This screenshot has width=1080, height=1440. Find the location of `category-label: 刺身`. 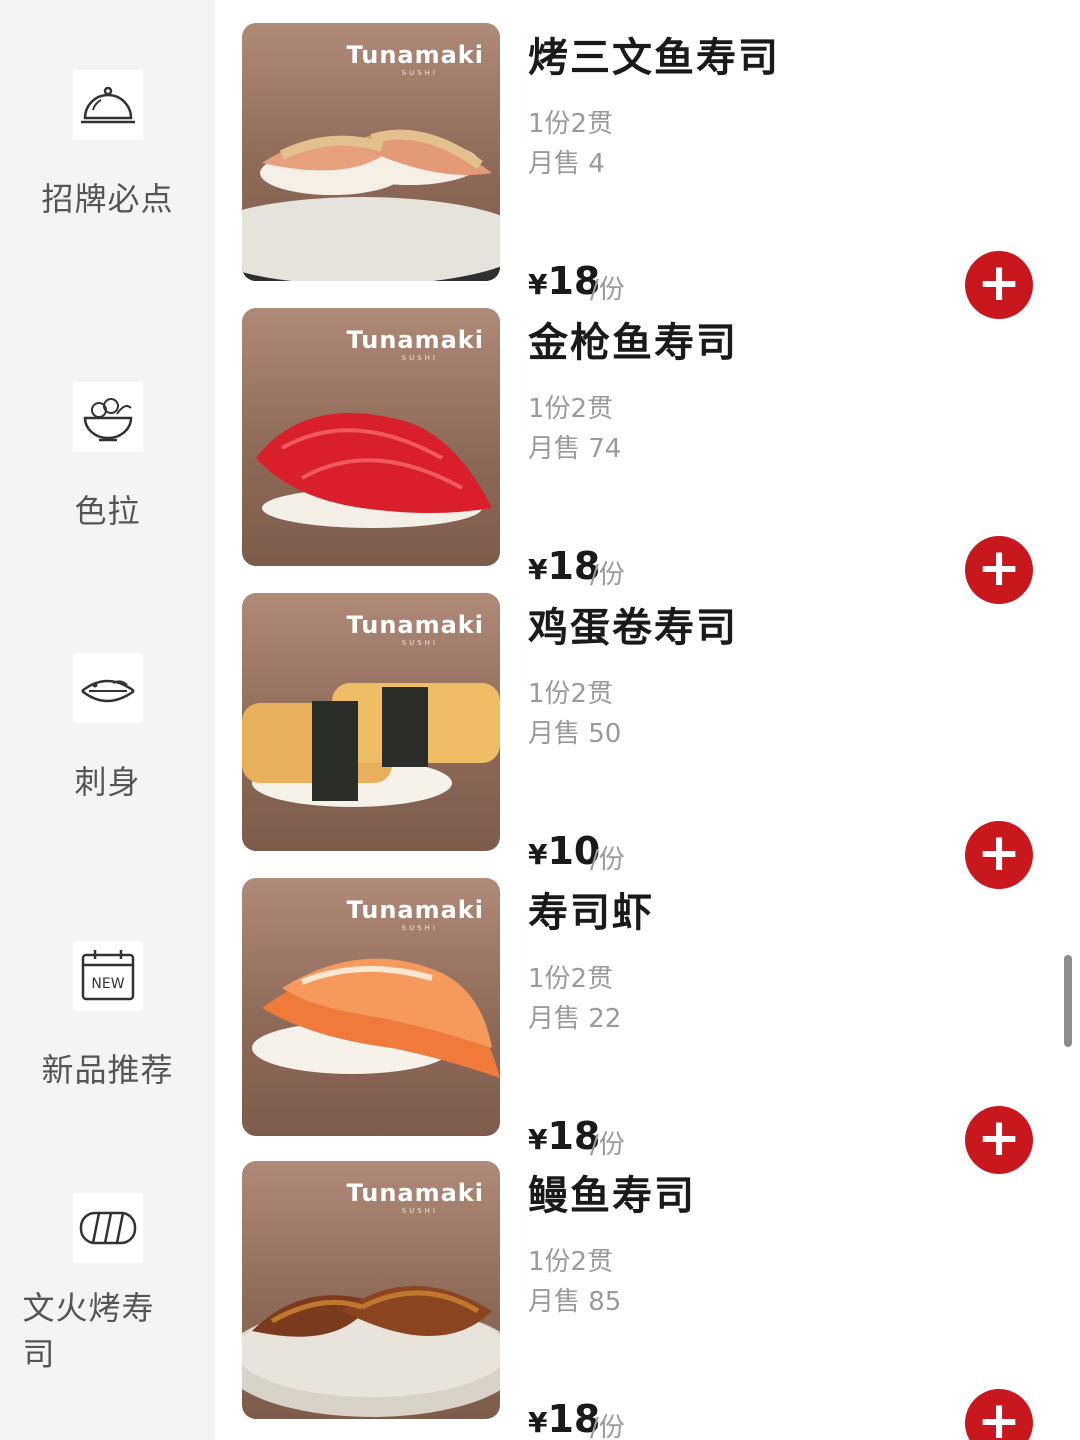

category-label: 刺身 is located at coordinates (107, 782).